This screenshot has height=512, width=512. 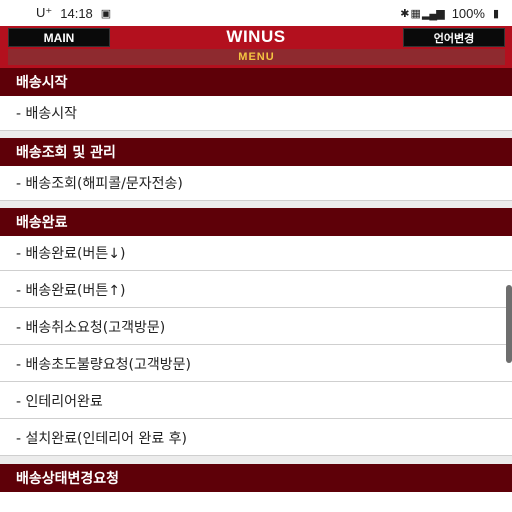 I want to click on menu-item-interior-complete: - 인테리어완료, so click(x=256, y=401).